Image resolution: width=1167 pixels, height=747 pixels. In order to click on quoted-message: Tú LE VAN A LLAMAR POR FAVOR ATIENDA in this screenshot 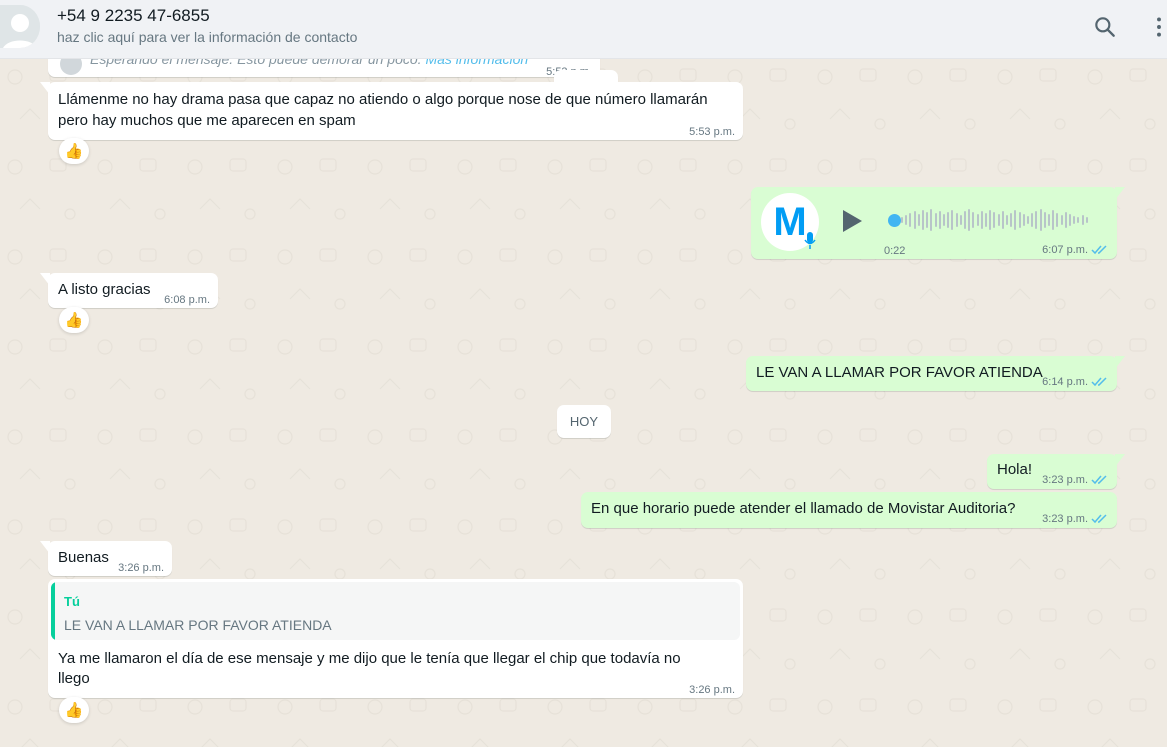, I will do `click(395, 611)`.